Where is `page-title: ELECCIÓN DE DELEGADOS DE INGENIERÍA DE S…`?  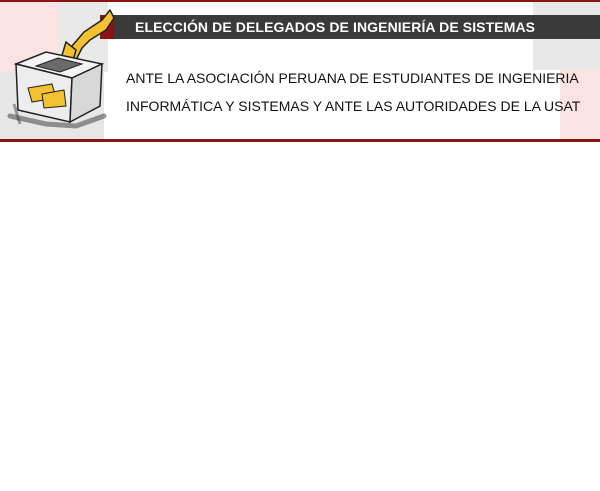 page-title: ELECCIÓN DE DELEGADOS DE INGENIERÍA DE S… is located at coordinates (350, 27).